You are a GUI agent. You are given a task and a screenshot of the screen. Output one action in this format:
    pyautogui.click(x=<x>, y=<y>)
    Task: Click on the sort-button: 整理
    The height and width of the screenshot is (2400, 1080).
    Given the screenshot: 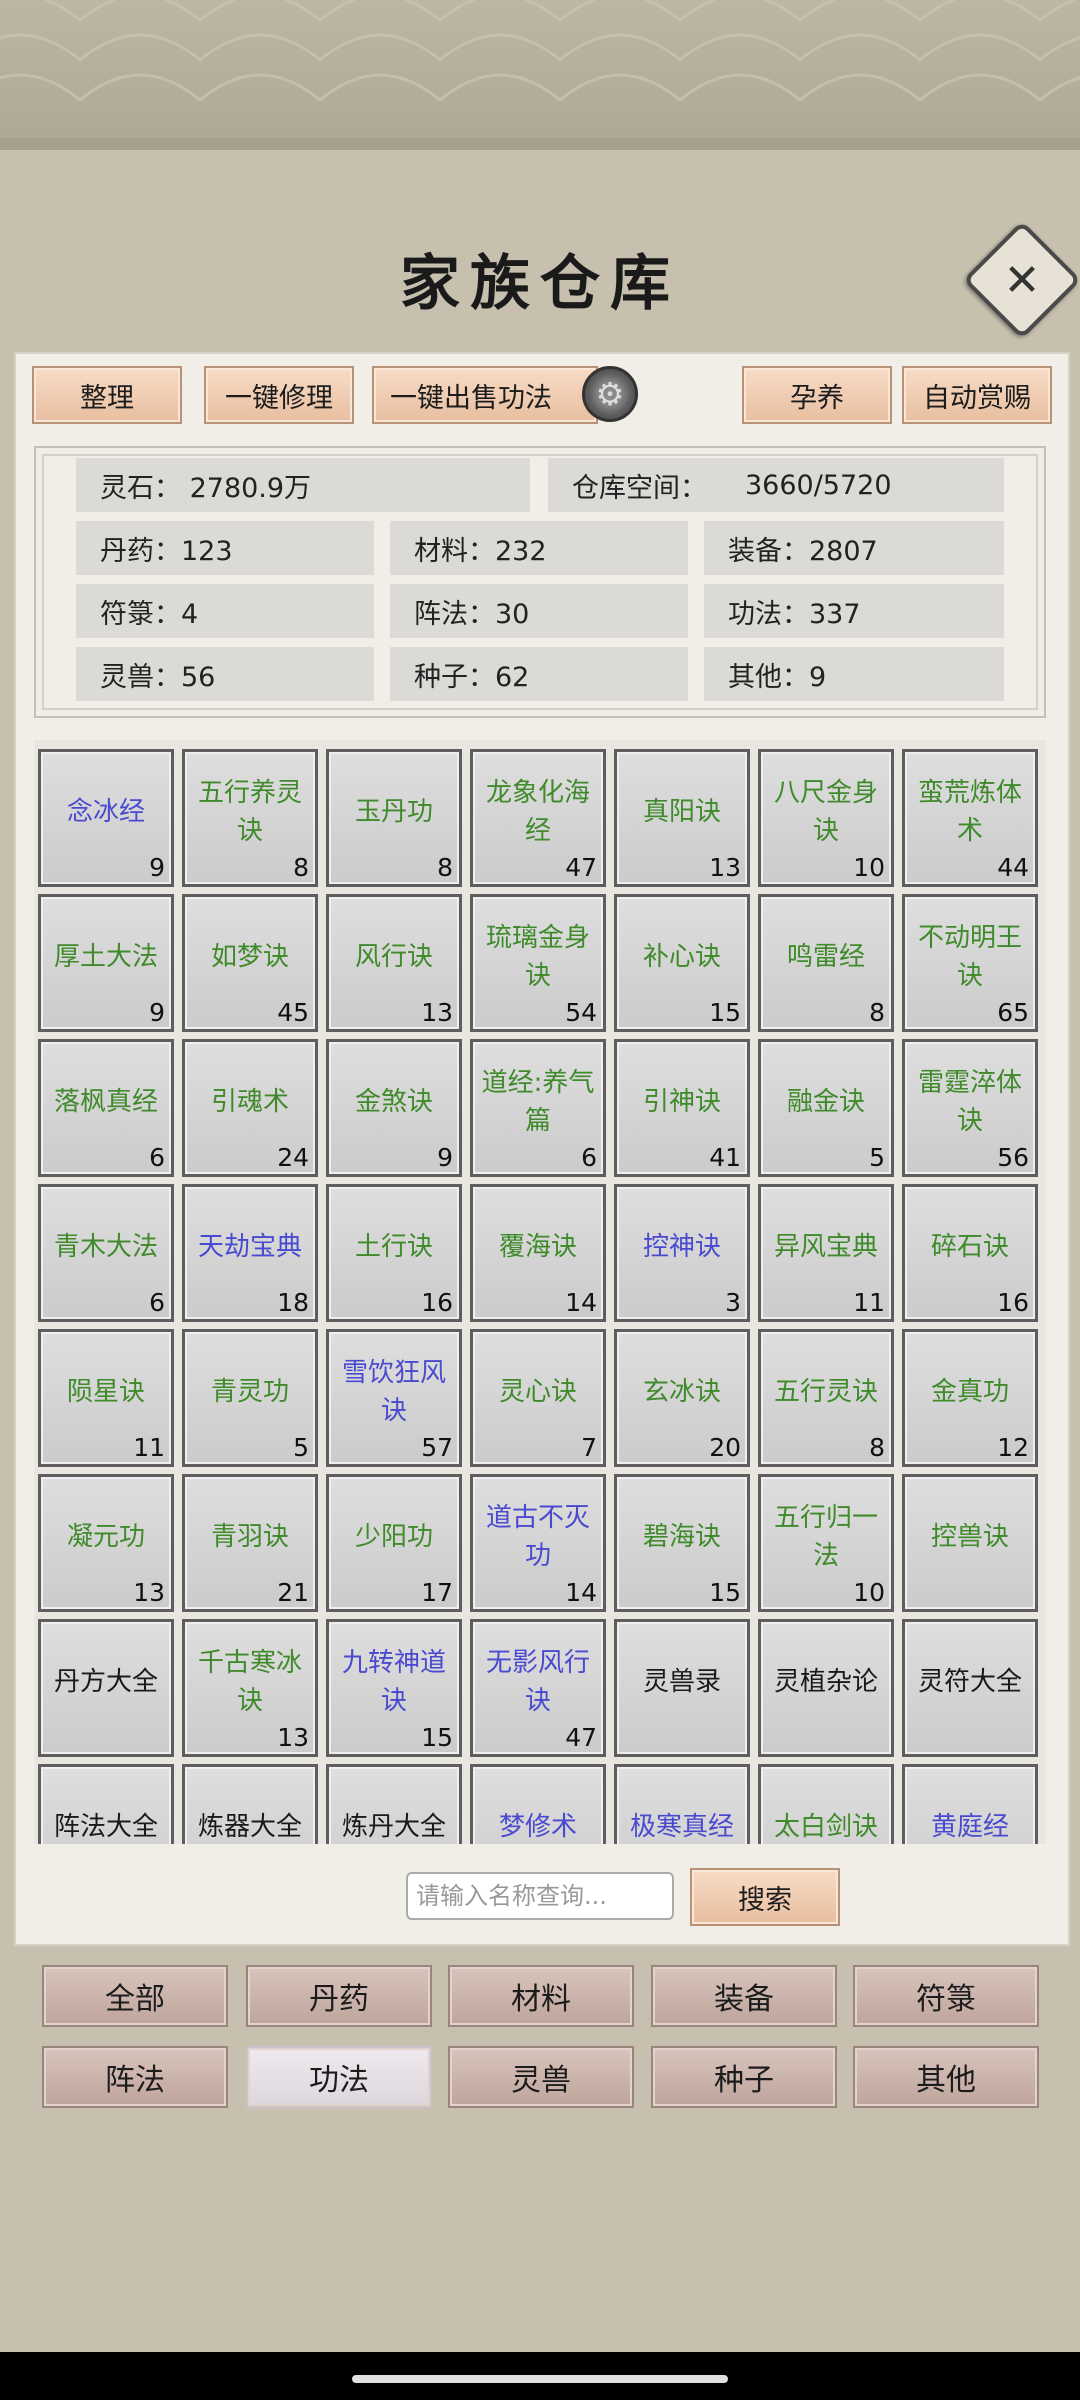 What is the action you would take?
    pyautogui.click(x=107, y=395)
    